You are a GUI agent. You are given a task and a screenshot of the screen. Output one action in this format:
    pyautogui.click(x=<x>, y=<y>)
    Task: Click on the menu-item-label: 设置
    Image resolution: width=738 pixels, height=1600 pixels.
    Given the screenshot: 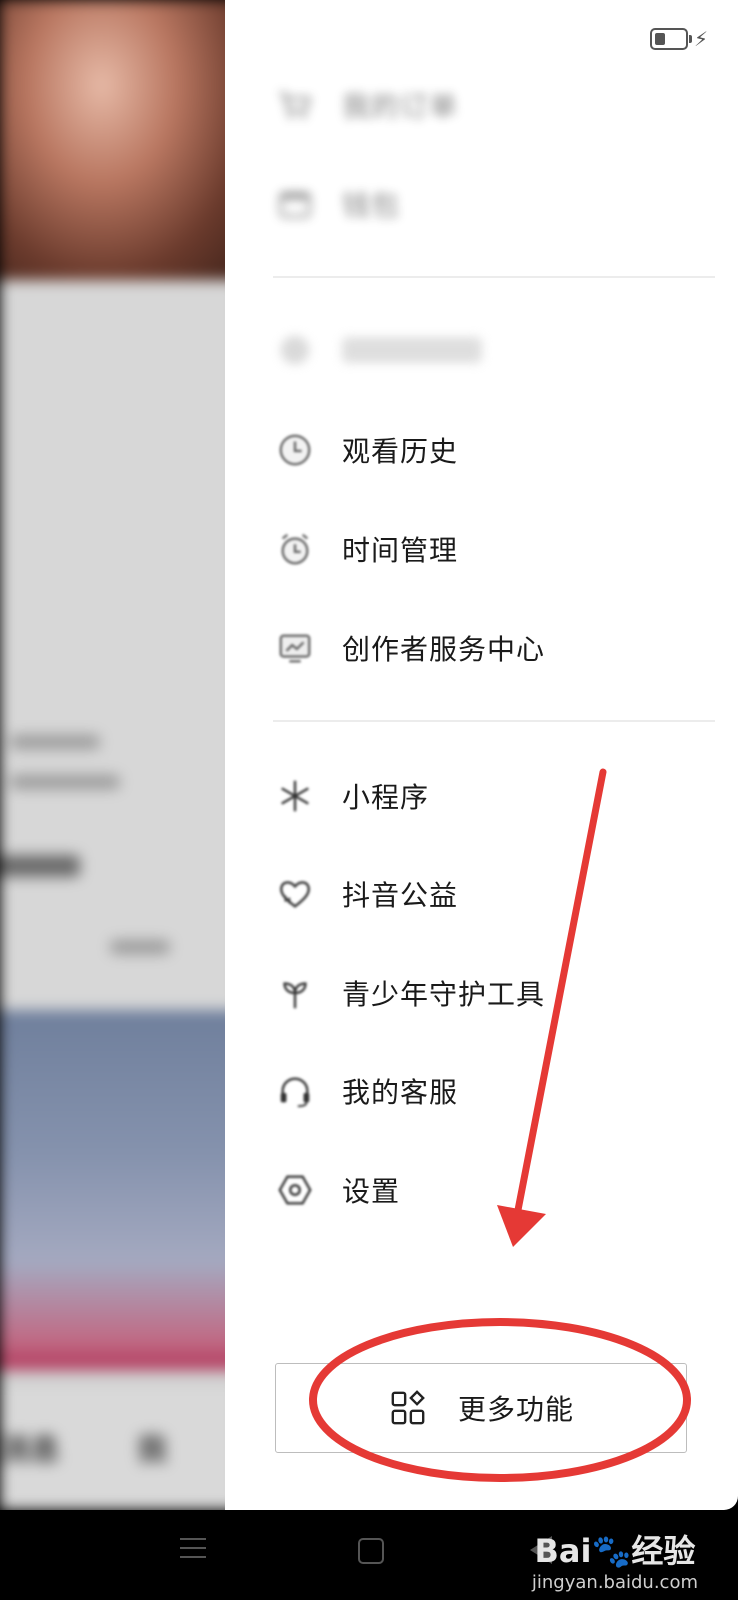 What is the action you would take?
    pyautogui.click(x=371, y=1191)
    